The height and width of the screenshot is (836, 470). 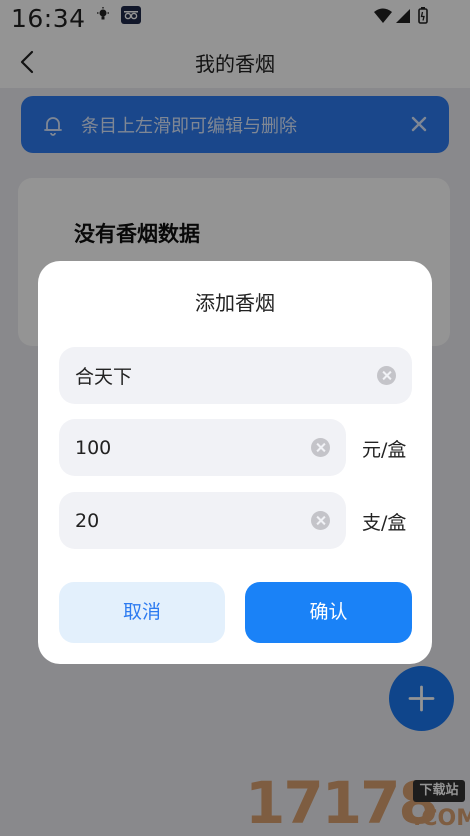 What do you see at coordinates (384, 450) in the screenshot?
I see `price-unit-label: 元/盒` at bounding box center [384, 450].